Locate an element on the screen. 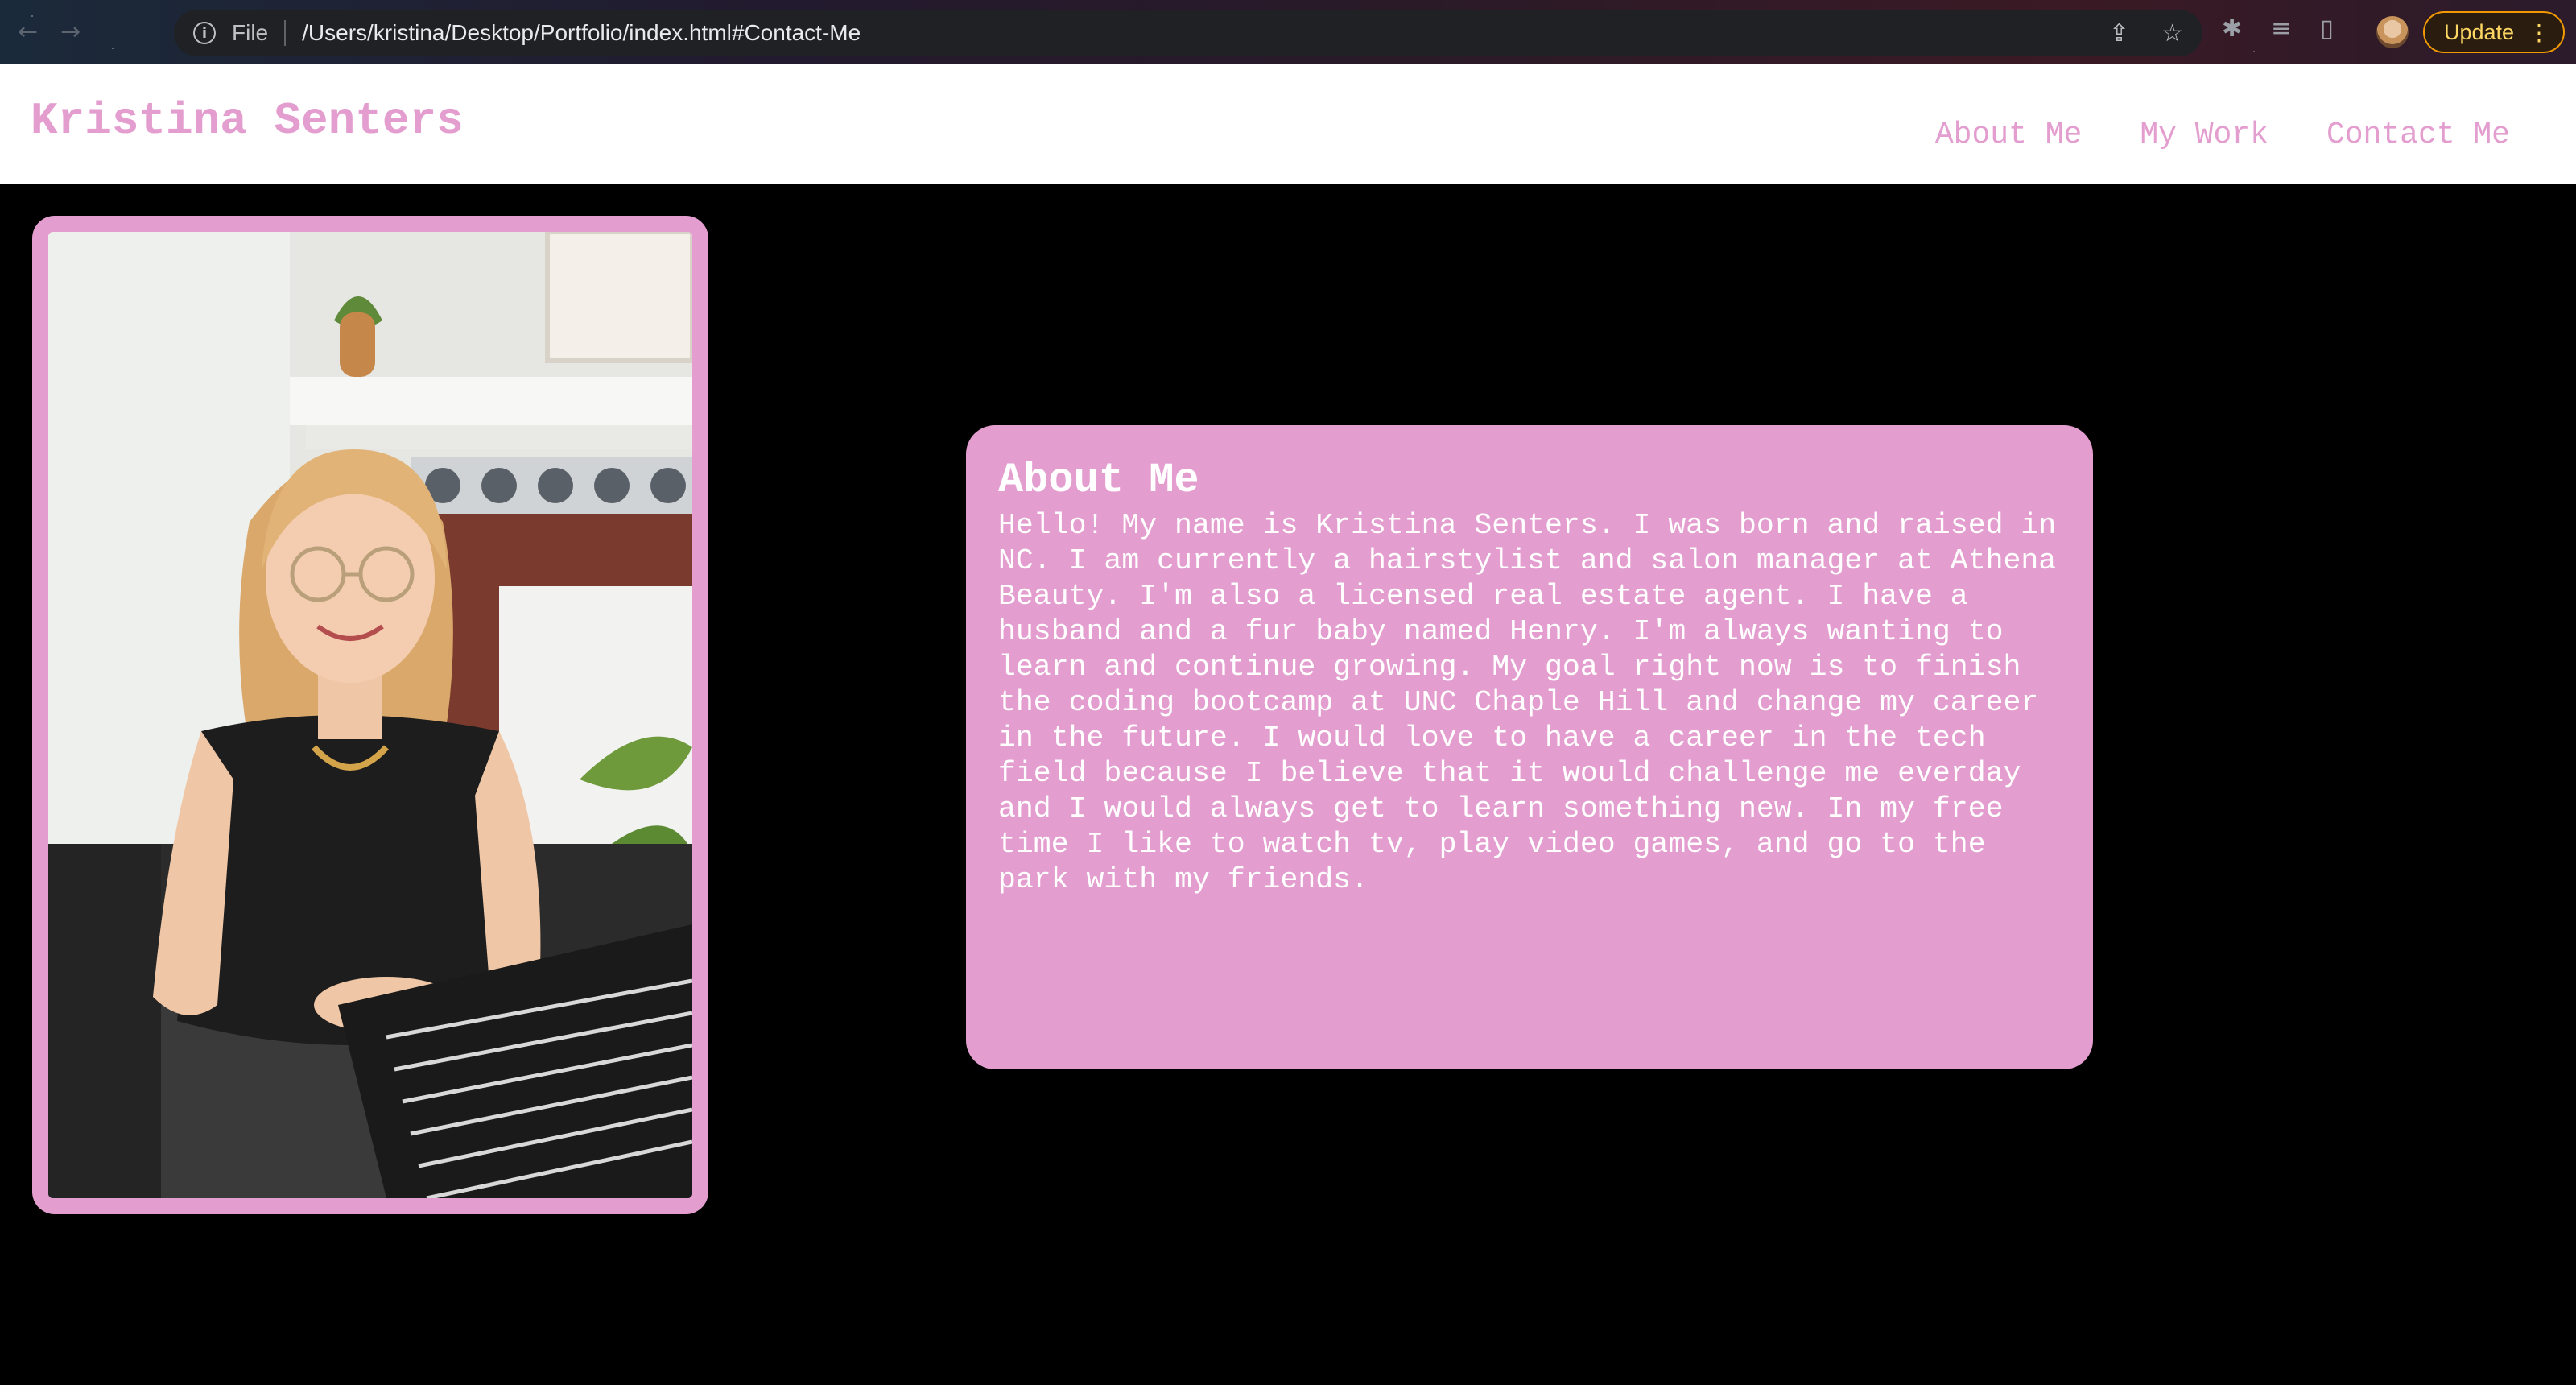  site-title: Kristina Senters is located at coordinates (247, 121).